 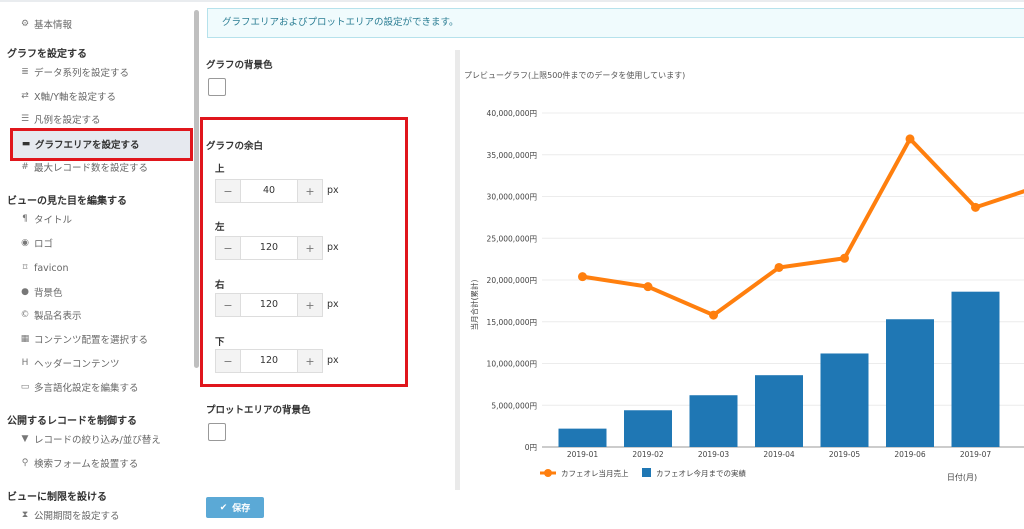 What do you see at coordinates (648, 454) in the screenshot?
I see `x-tick-label: 2019-02` at bounding box center [648, 454].